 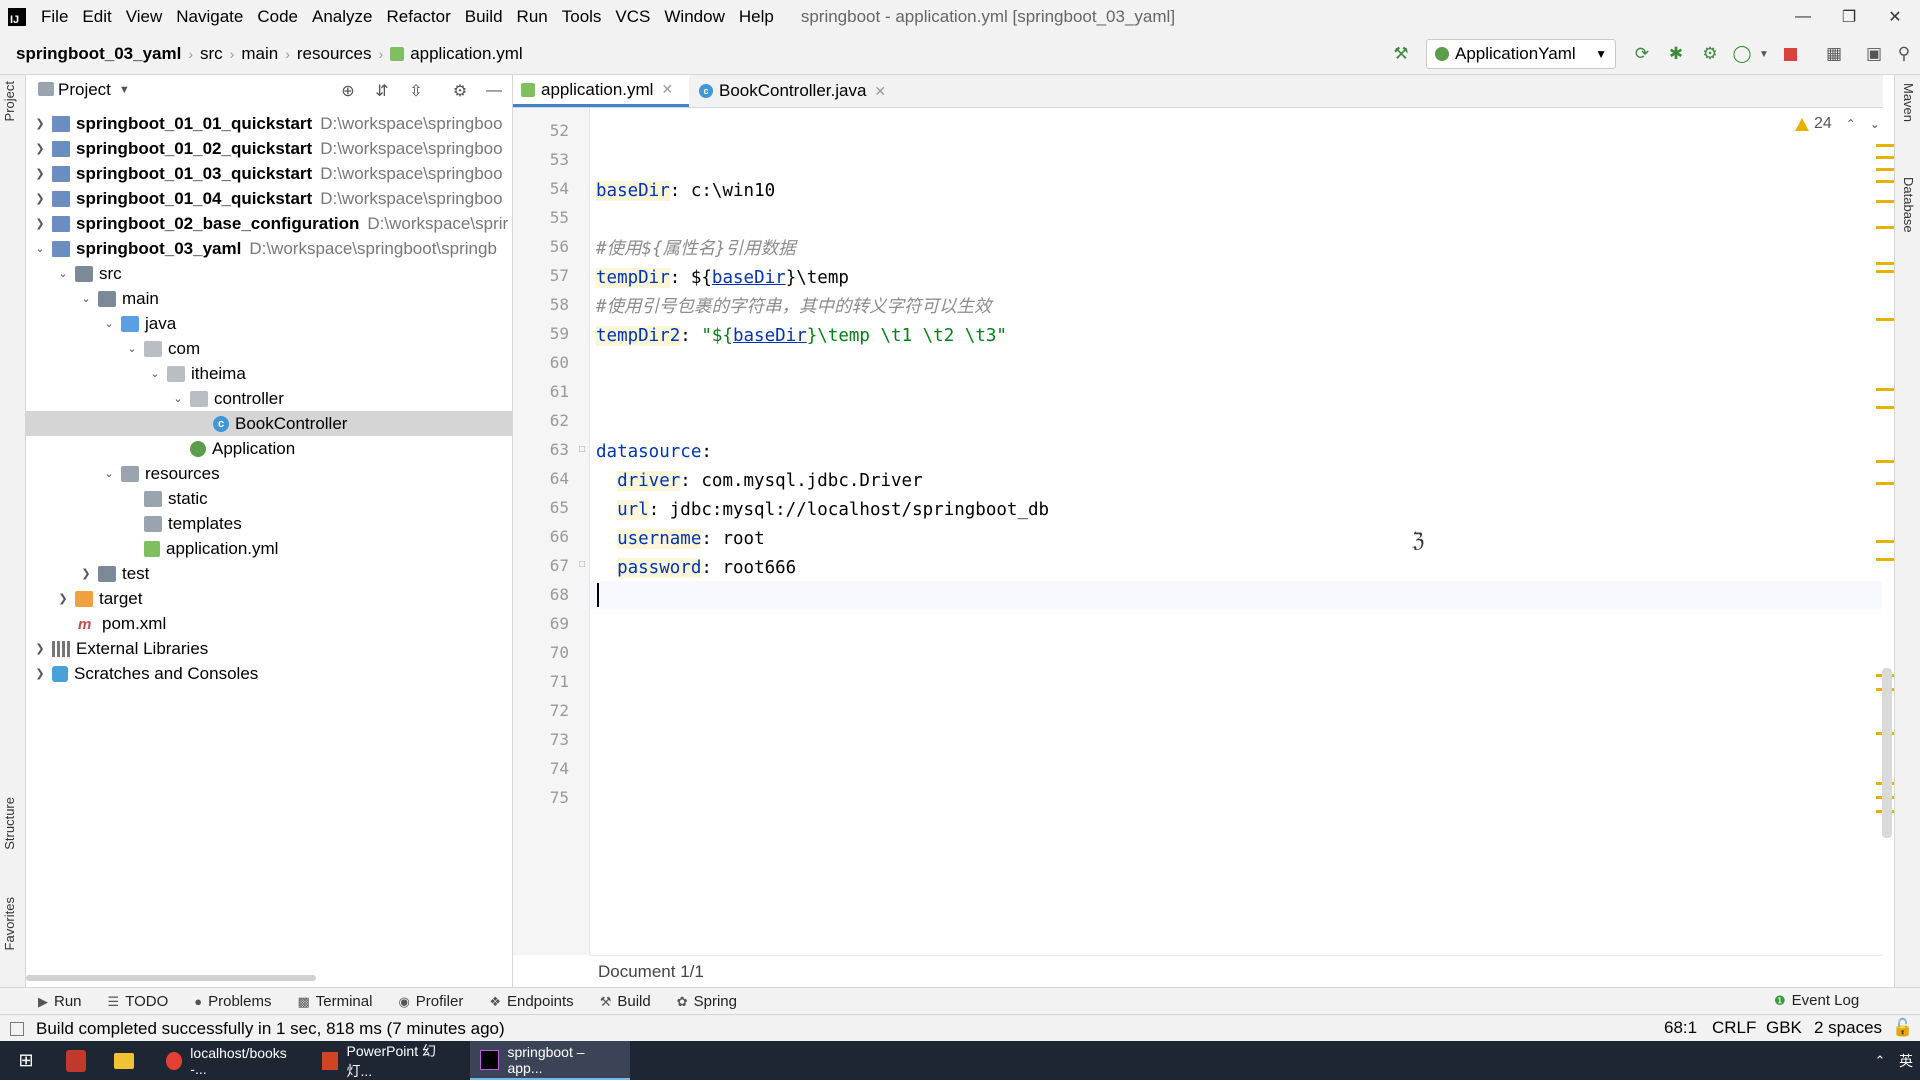 What do you see at coordinates (625, 1001) in the screenshot?
I see `build-tool-button: ⚒ Build` at bounding box center [625, 1001].